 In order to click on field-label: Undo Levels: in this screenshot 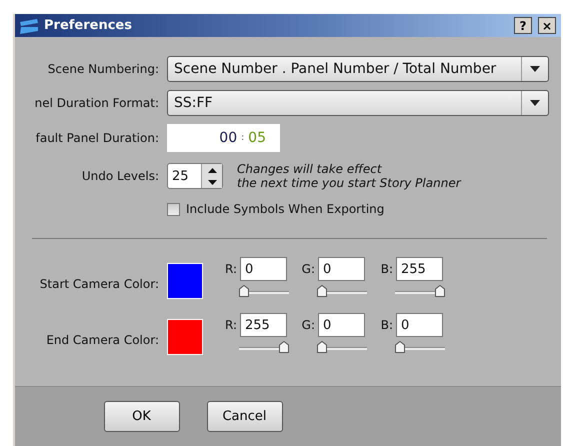, I will do `click(120, 176)`.